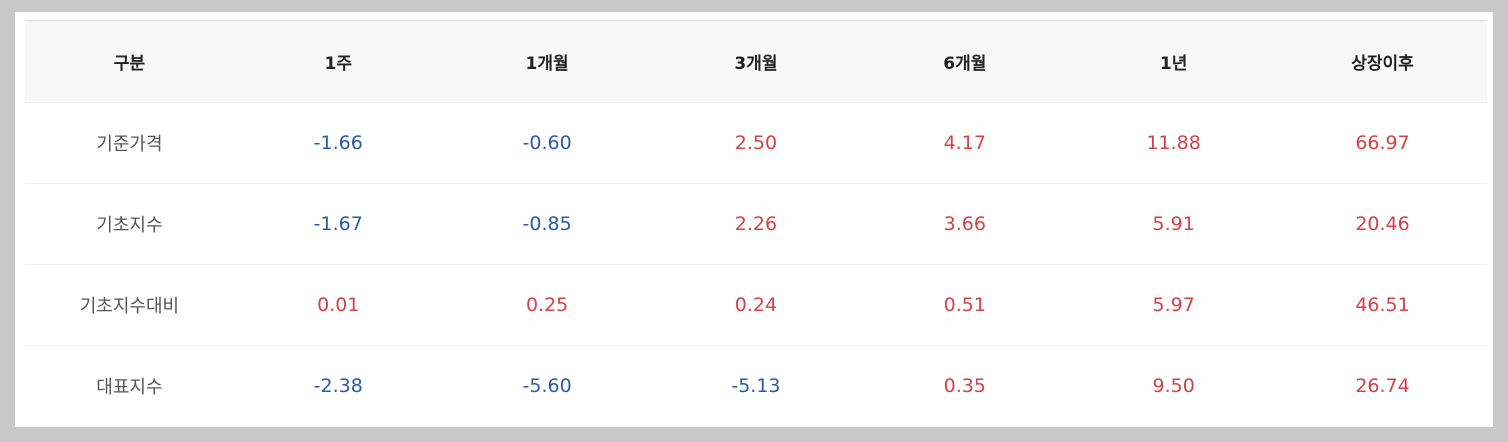 This screenshot has width=1508, height=442. I want to click on table-cell: 2.26, so click(756, 224).